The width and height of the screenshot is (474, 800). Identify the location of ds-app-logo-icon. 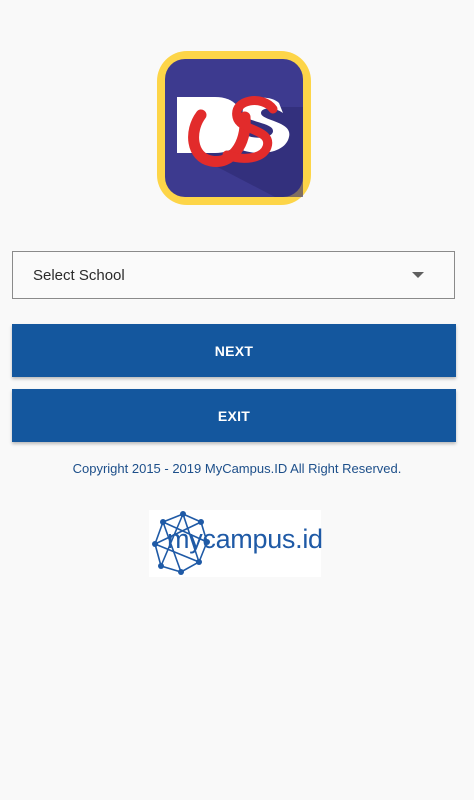
(234, 128).